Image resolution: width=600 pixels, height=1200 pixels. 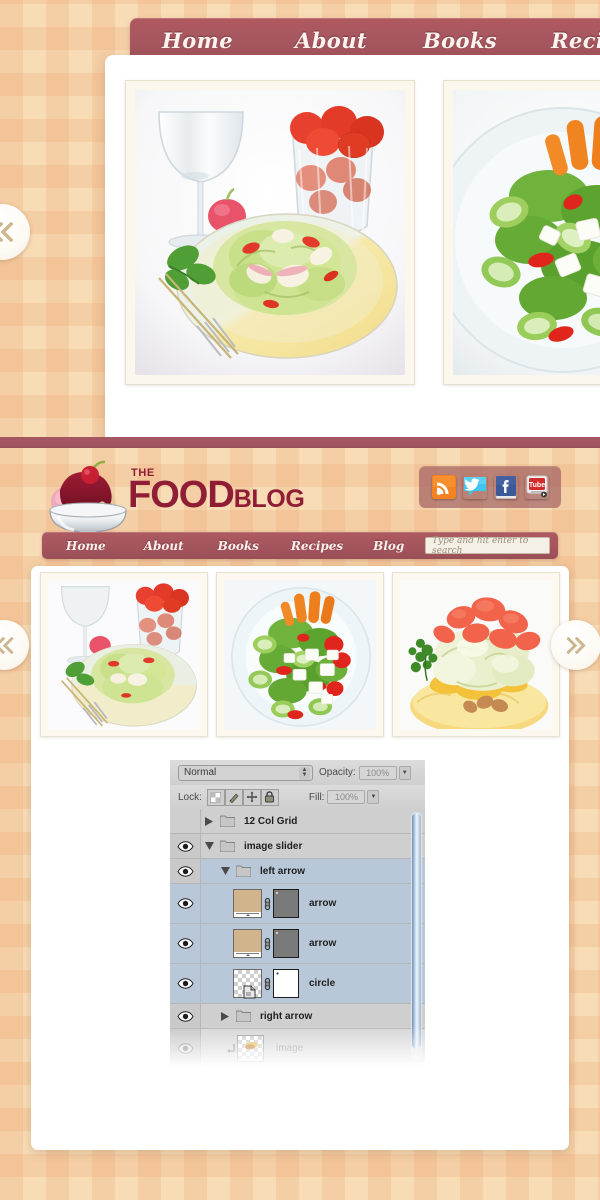 What do you see at coordinates (290, 1048) in the screenshot?
I see `layer-name: image` at bounding box center [290, 1048].